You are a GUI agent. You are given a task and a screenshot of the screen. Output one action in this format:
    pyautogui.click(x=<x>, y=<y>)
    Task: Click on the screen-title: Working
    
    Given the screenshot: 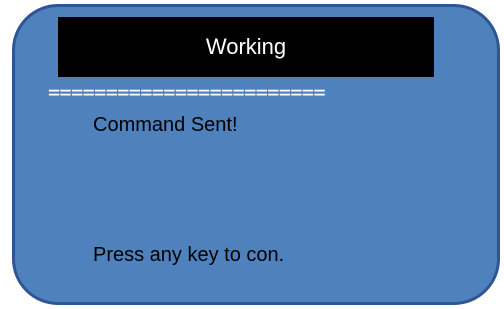 What is the action you would take?
    pyautogui.click(x=246, y=46)
    